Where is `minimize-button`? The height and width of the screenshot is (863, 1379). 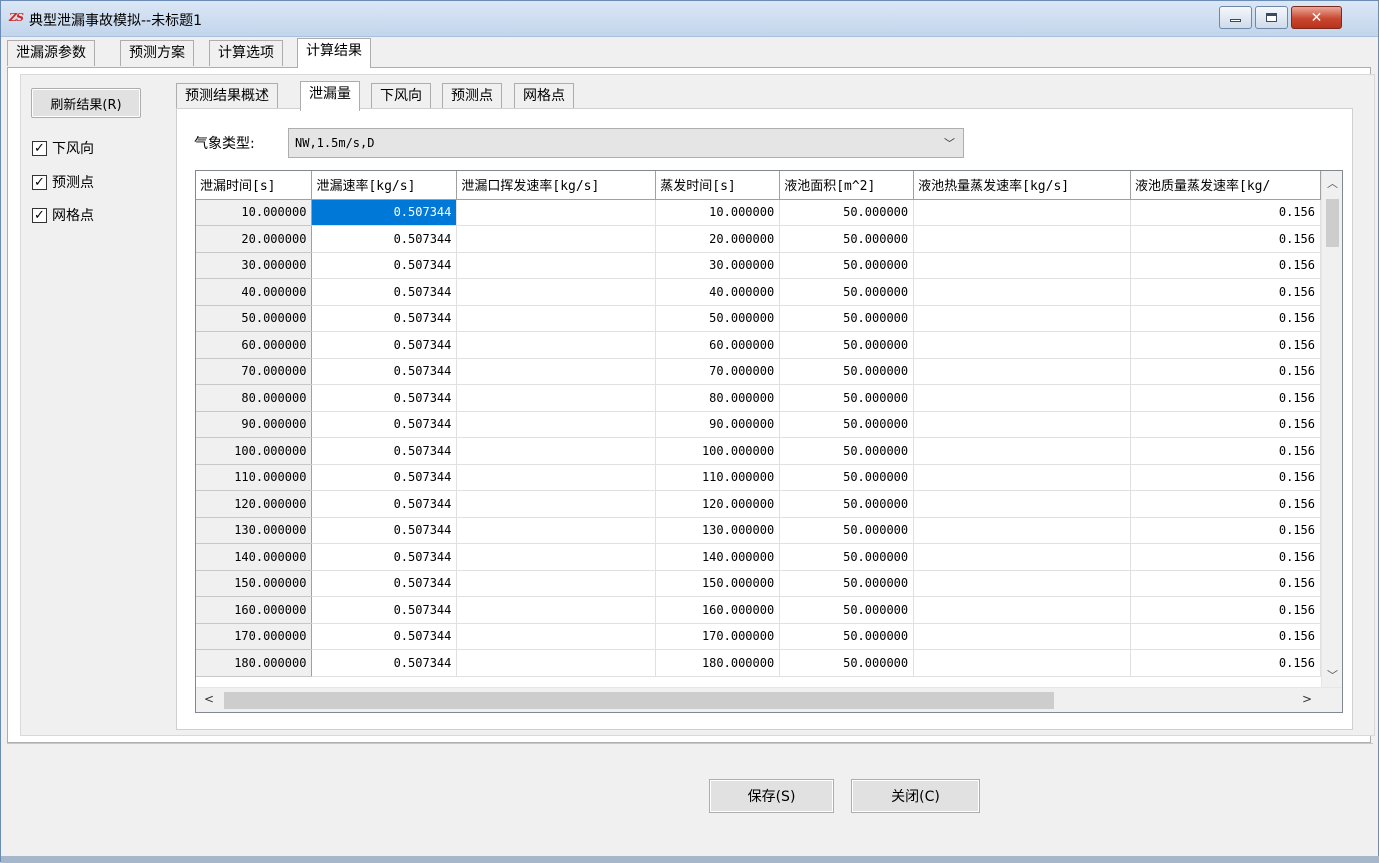 minimize-button is located at coordinates (1235, 17).